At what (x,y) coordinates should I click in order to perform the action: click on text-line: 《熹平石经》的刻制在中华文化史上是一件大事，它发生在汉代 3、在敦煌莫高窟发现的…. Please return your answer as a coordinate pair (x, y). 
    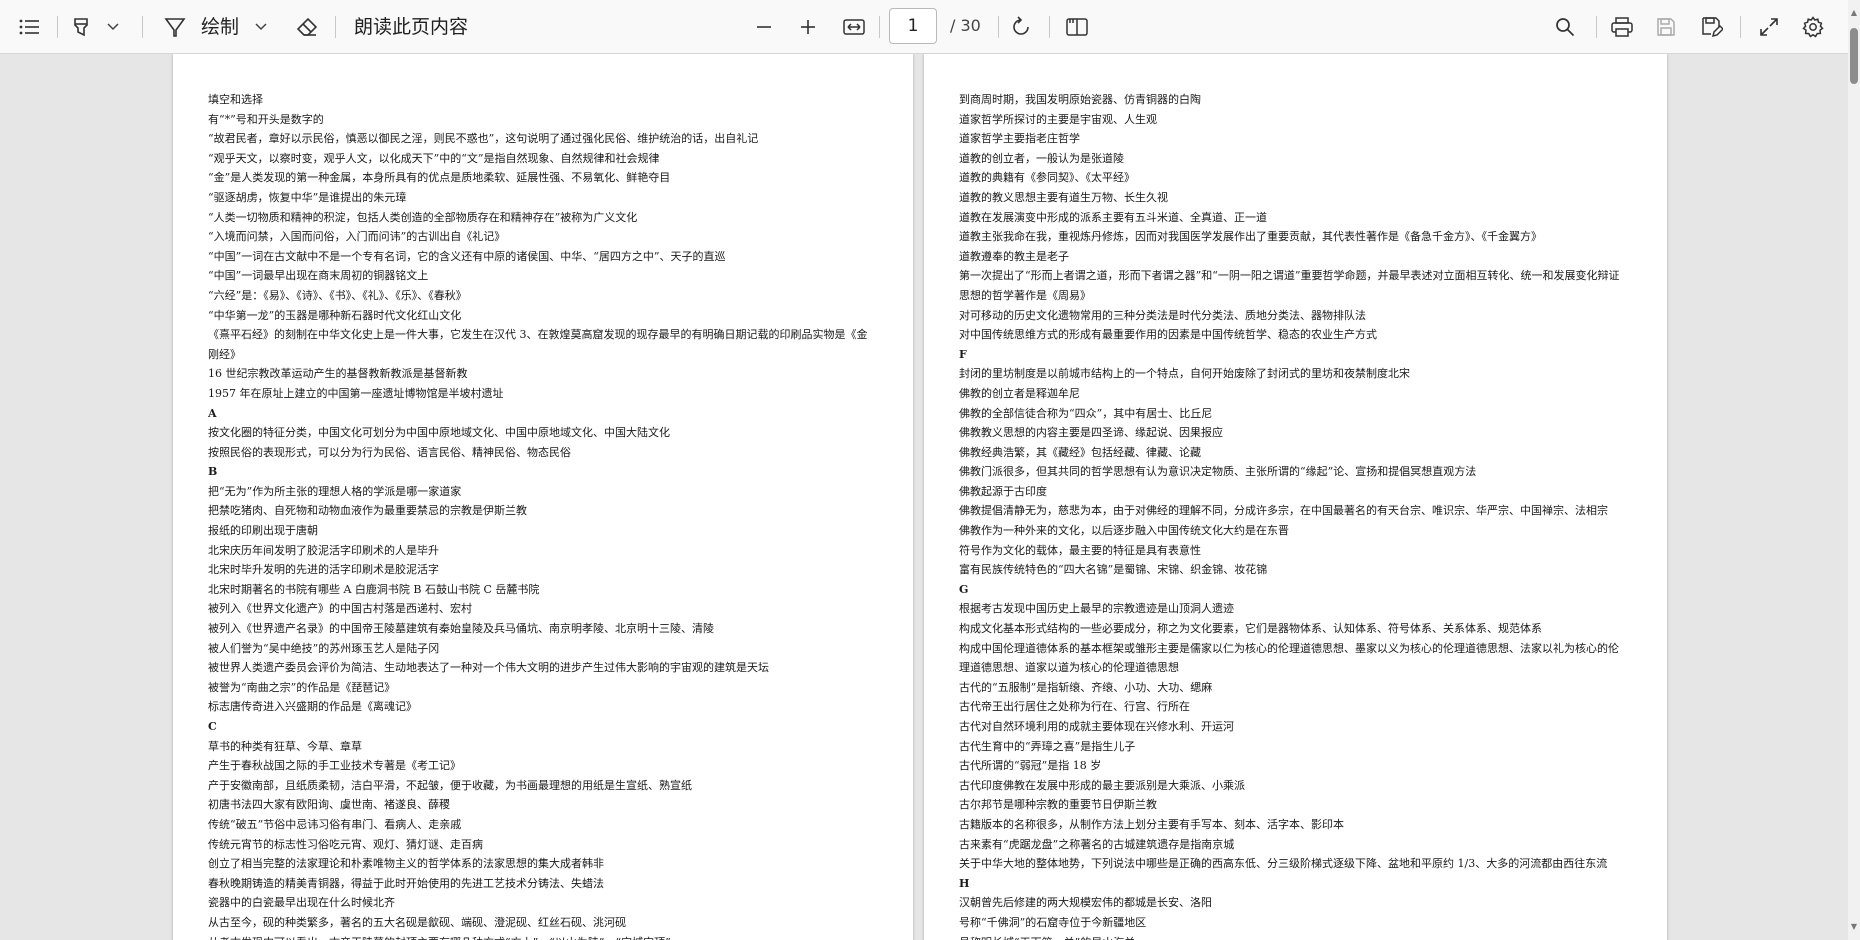
    Looking at the image, I should click on (538, 335).